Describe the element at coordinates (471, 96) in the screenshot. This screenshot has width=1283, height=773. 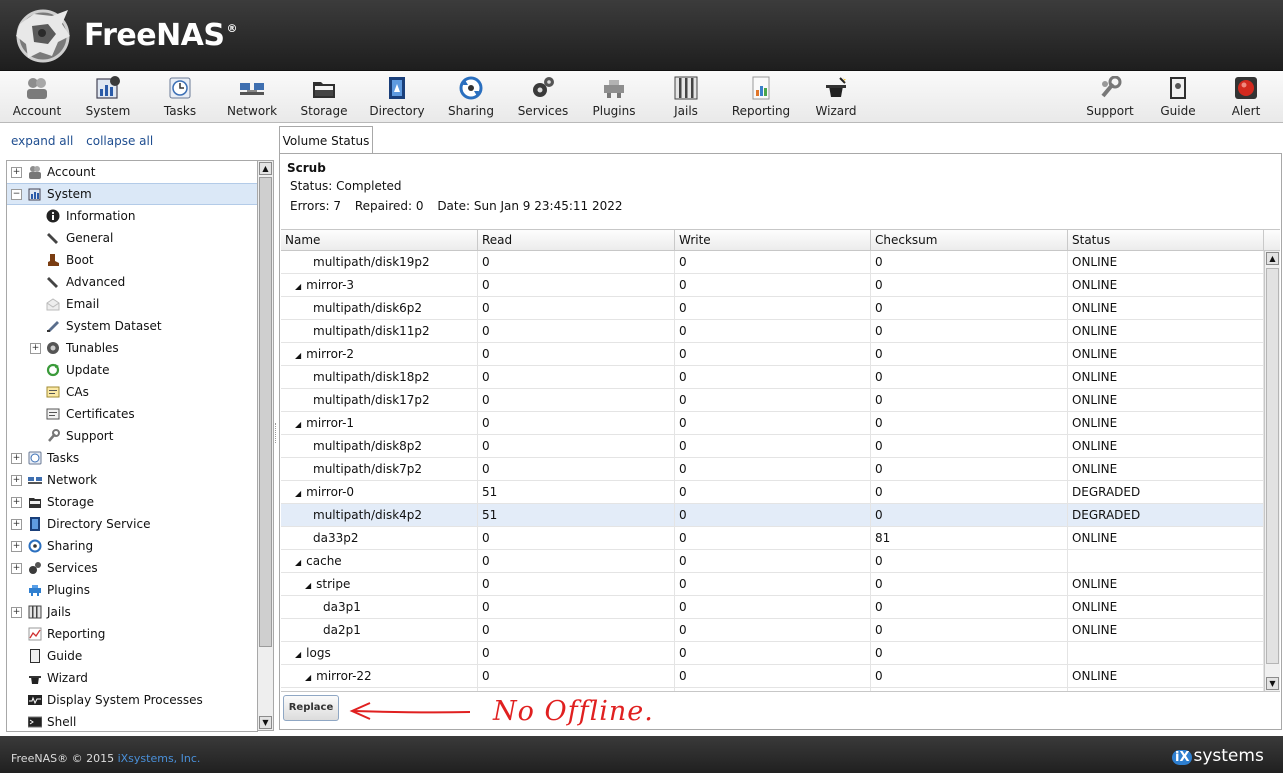
I see `toolbar-sharing-button: Sharing` at that location.